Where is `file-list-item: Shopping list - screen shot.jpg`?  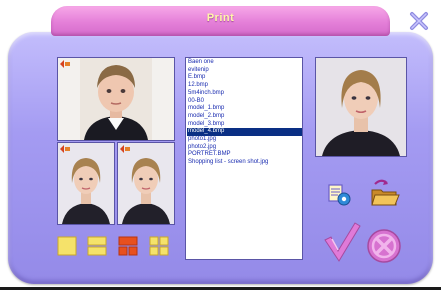 file-list-item: Shopping list - screen shot.jpg is located at coordinates (244, 163).